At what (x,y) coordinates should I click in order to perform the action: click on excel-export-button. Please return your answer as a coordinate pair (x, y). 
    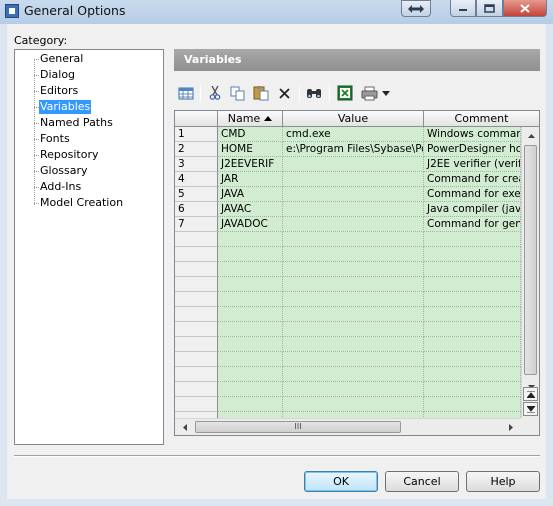
    Looking at the image, I should click on (345, 93).